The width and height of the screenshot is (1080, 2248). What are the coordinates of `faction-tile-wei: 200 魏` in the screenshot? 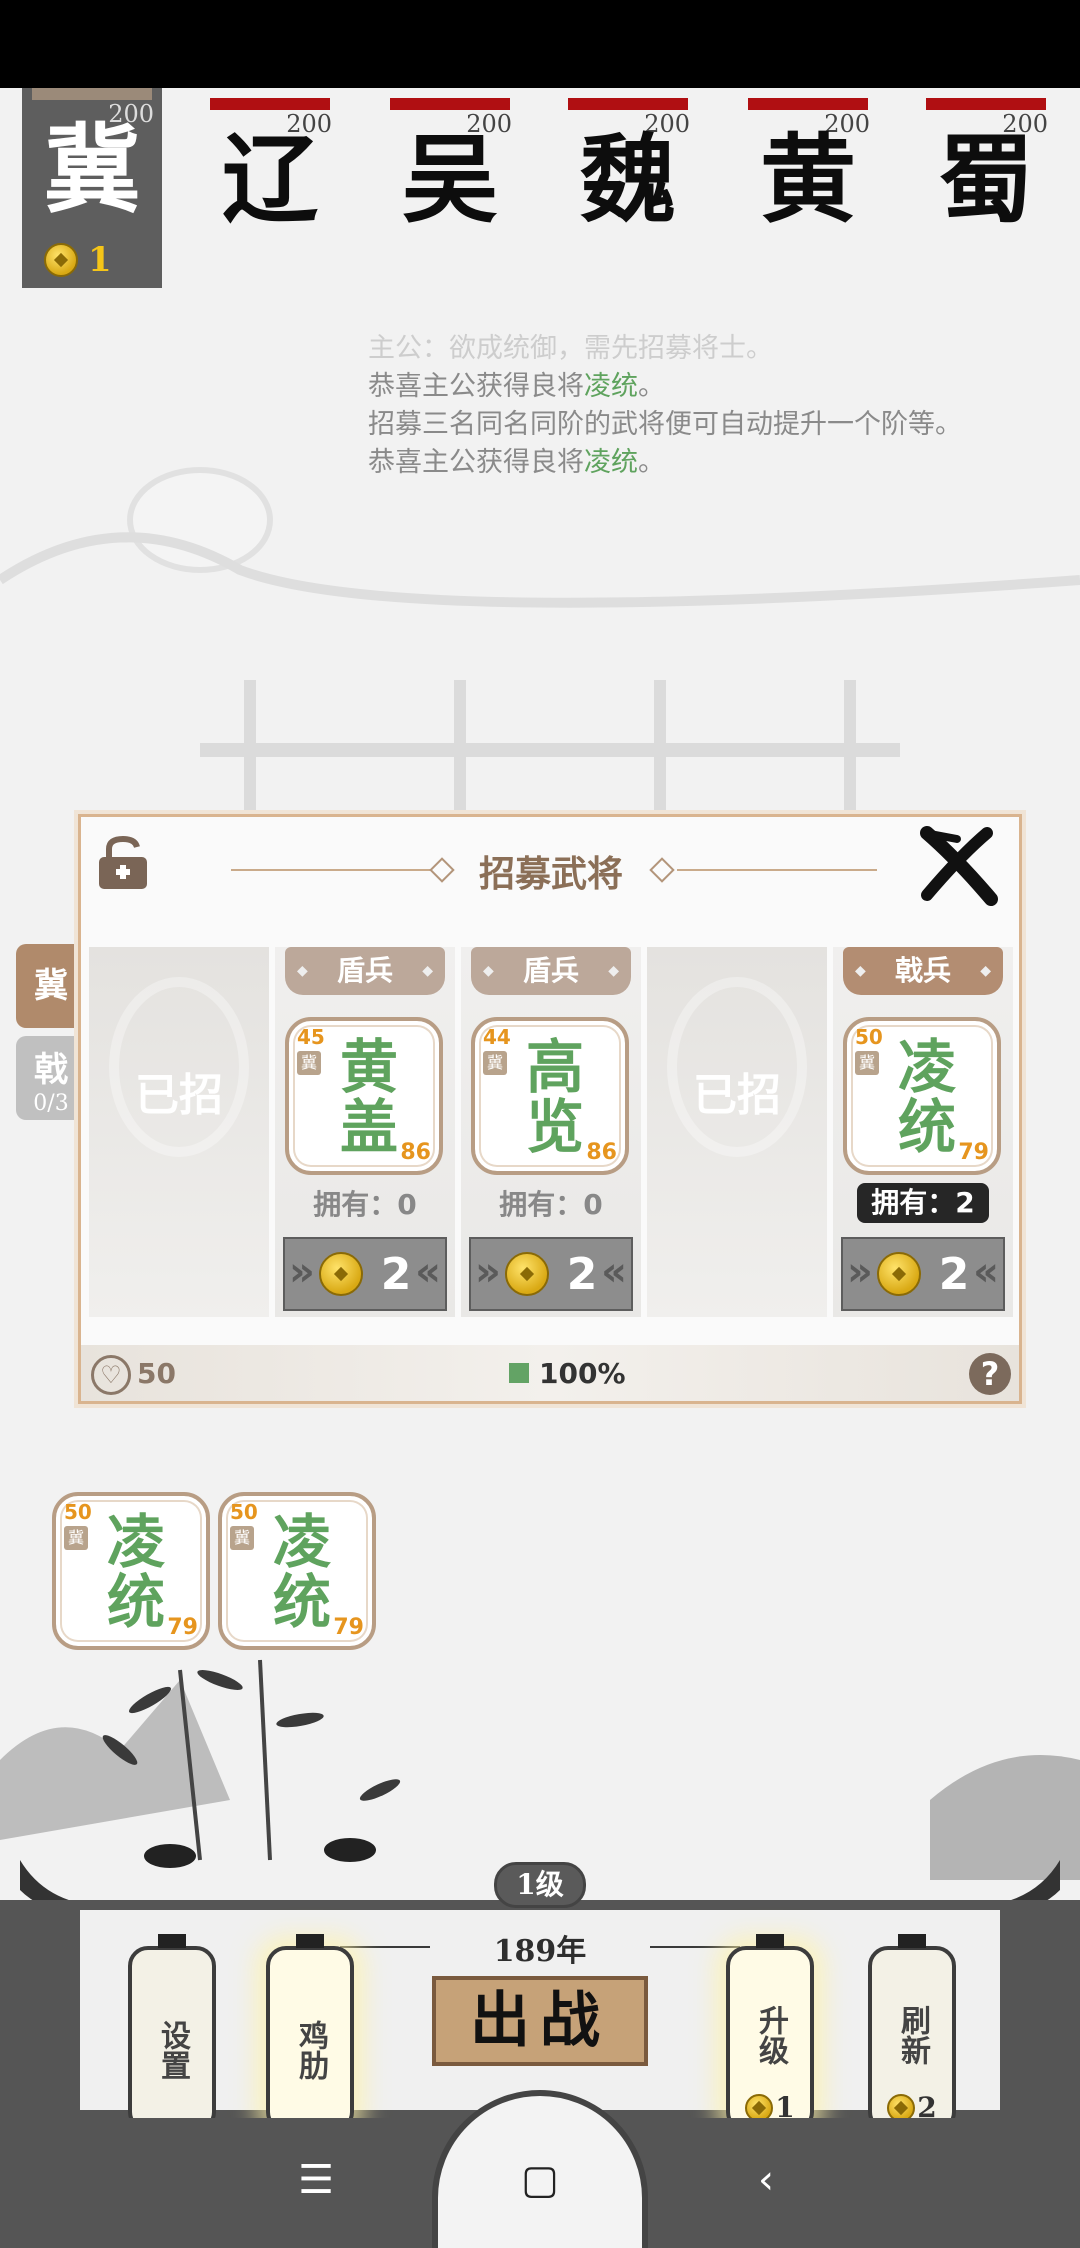 It's located at (628, 193).